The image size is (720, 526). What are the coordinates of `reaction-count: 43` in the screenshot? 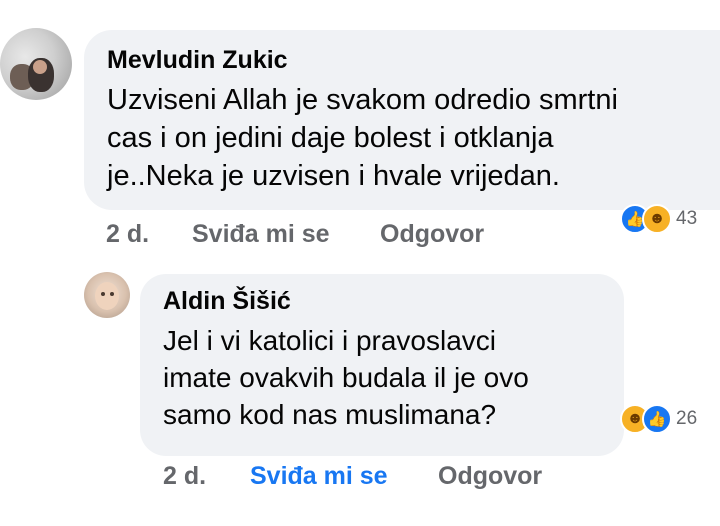 It's located at (687, 218).